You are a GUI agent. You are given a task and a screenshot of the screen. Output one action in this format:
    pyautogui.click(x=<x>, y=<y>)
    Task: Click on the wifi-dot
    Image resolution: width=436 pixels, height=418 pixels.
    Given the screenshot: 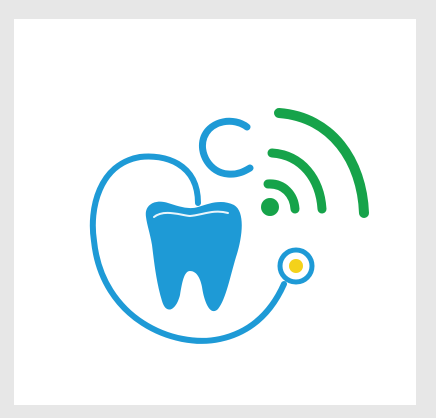 What is the action you would take?
    pyautogui.click(x=270, y=207)
    